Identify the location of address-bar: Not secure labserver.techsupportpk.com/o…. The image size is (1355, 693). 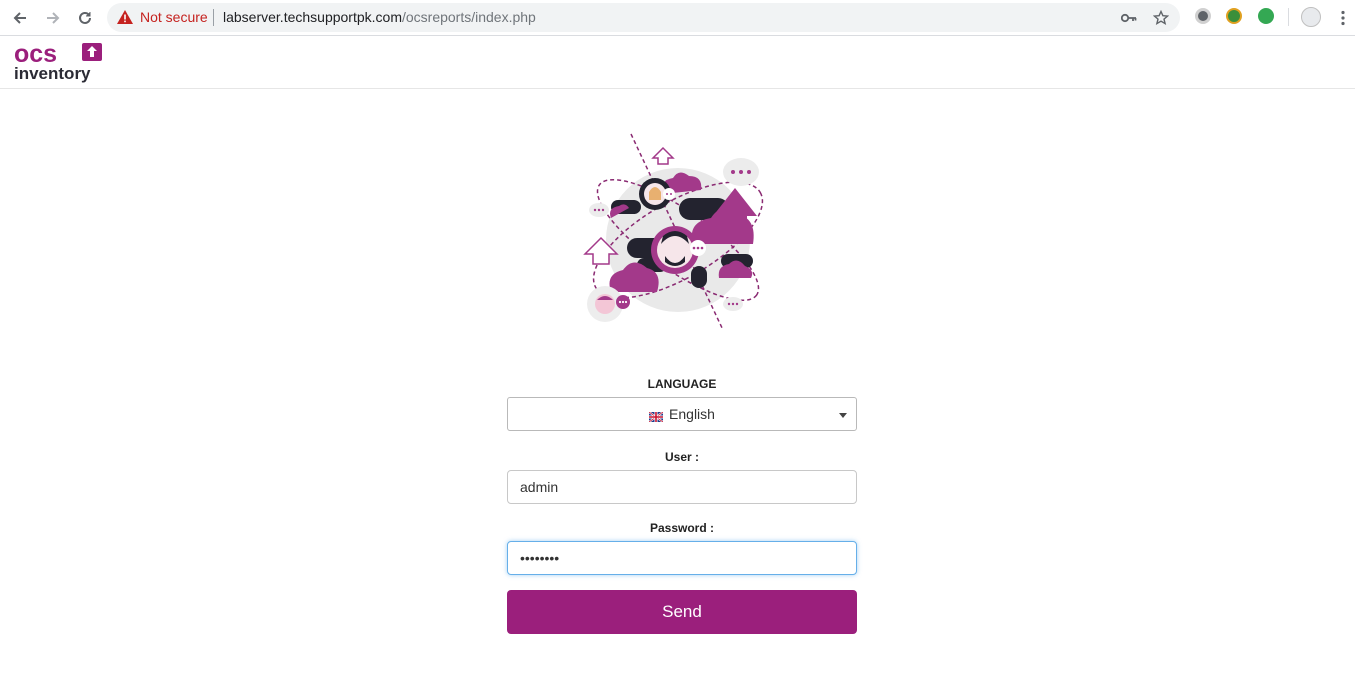
(643, 17).